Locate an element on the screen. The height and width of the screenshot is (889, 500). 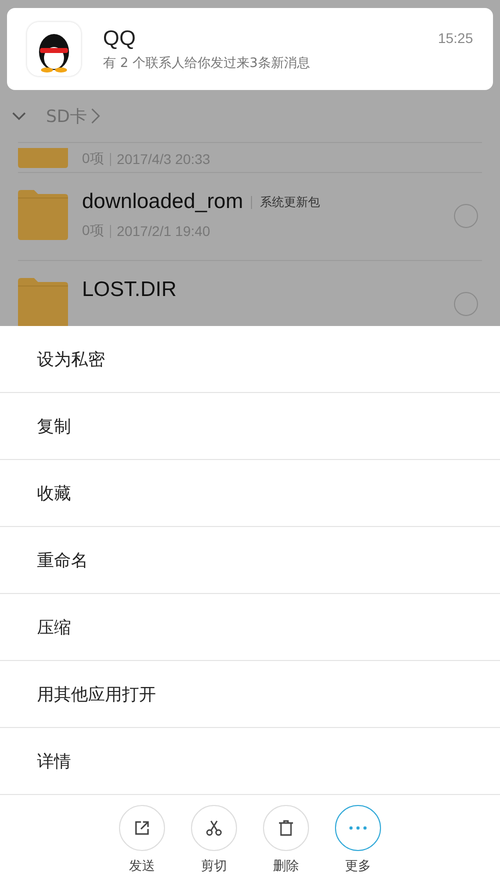
menu-item: 收藏 is located at coordinates (250, 493).